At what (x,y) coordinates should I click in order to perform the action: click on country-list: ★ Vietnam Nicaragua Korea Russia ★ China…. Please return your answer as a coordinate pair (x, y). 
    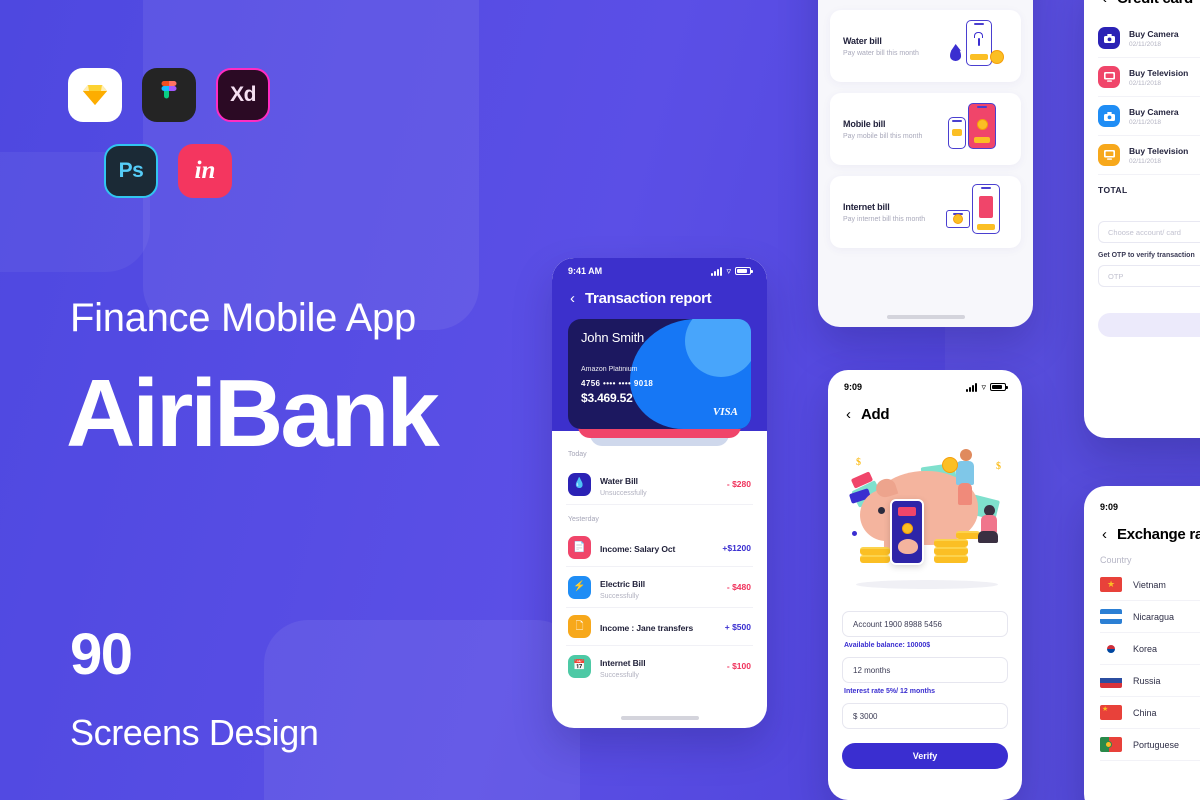
    Looking at the image, I should click on (1142, 665).